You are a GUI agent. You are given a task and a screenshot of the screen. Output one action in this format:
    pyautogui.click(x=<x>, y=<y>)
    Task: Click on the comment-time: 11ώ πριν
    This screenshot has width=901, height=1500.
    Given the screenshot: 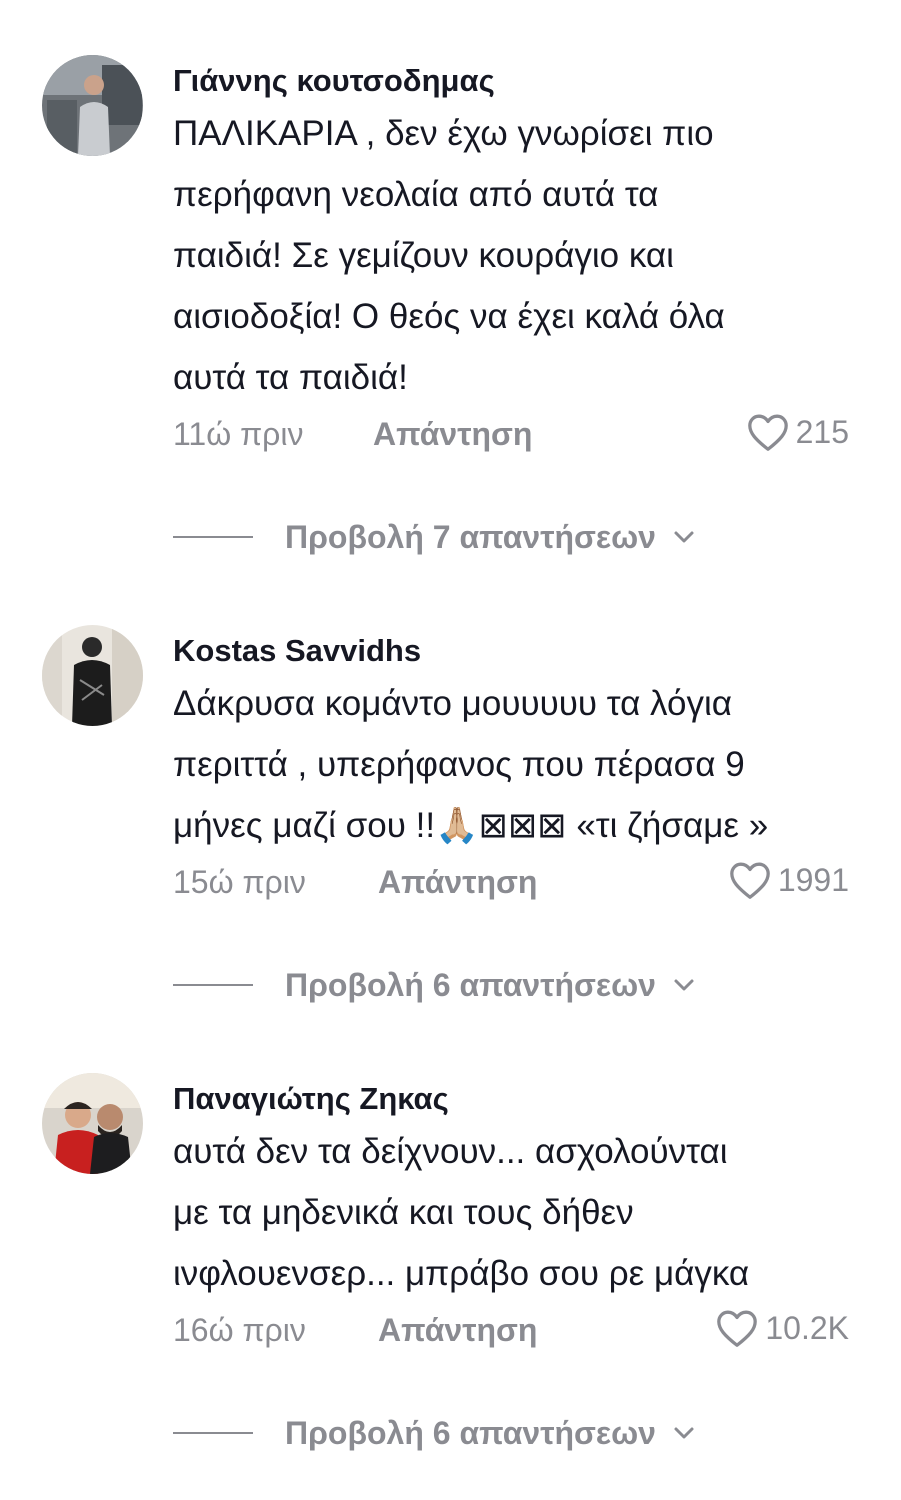 What is the action you would take?
    pyautogui.click(x=238, y=434)
    